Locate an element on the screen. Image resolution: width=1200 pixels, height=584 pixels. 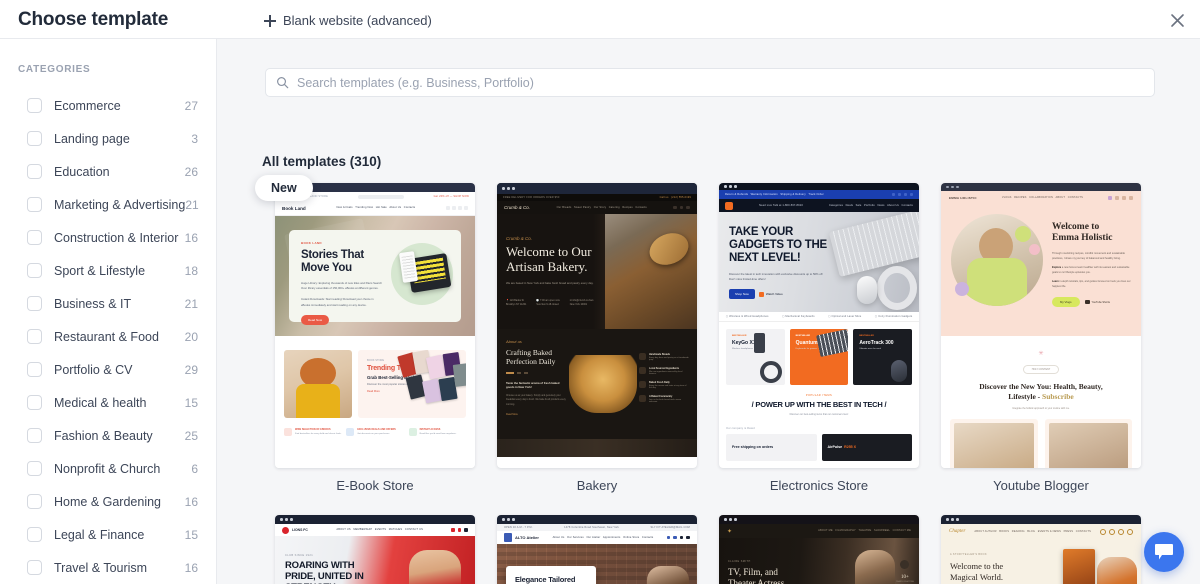
sidebar-item-count: 21 is located at coordinates (191, 303).